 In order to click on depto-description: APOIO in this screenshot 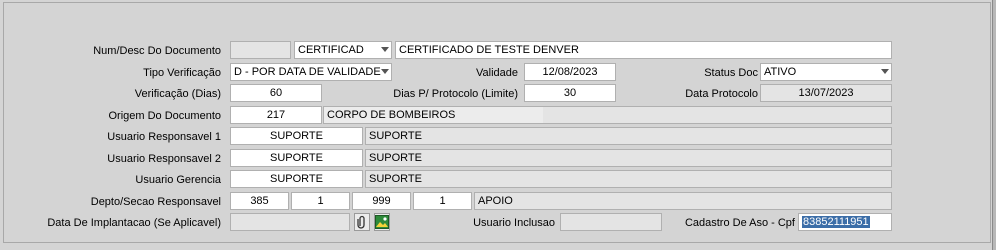, I will do `click(683, 201)`.